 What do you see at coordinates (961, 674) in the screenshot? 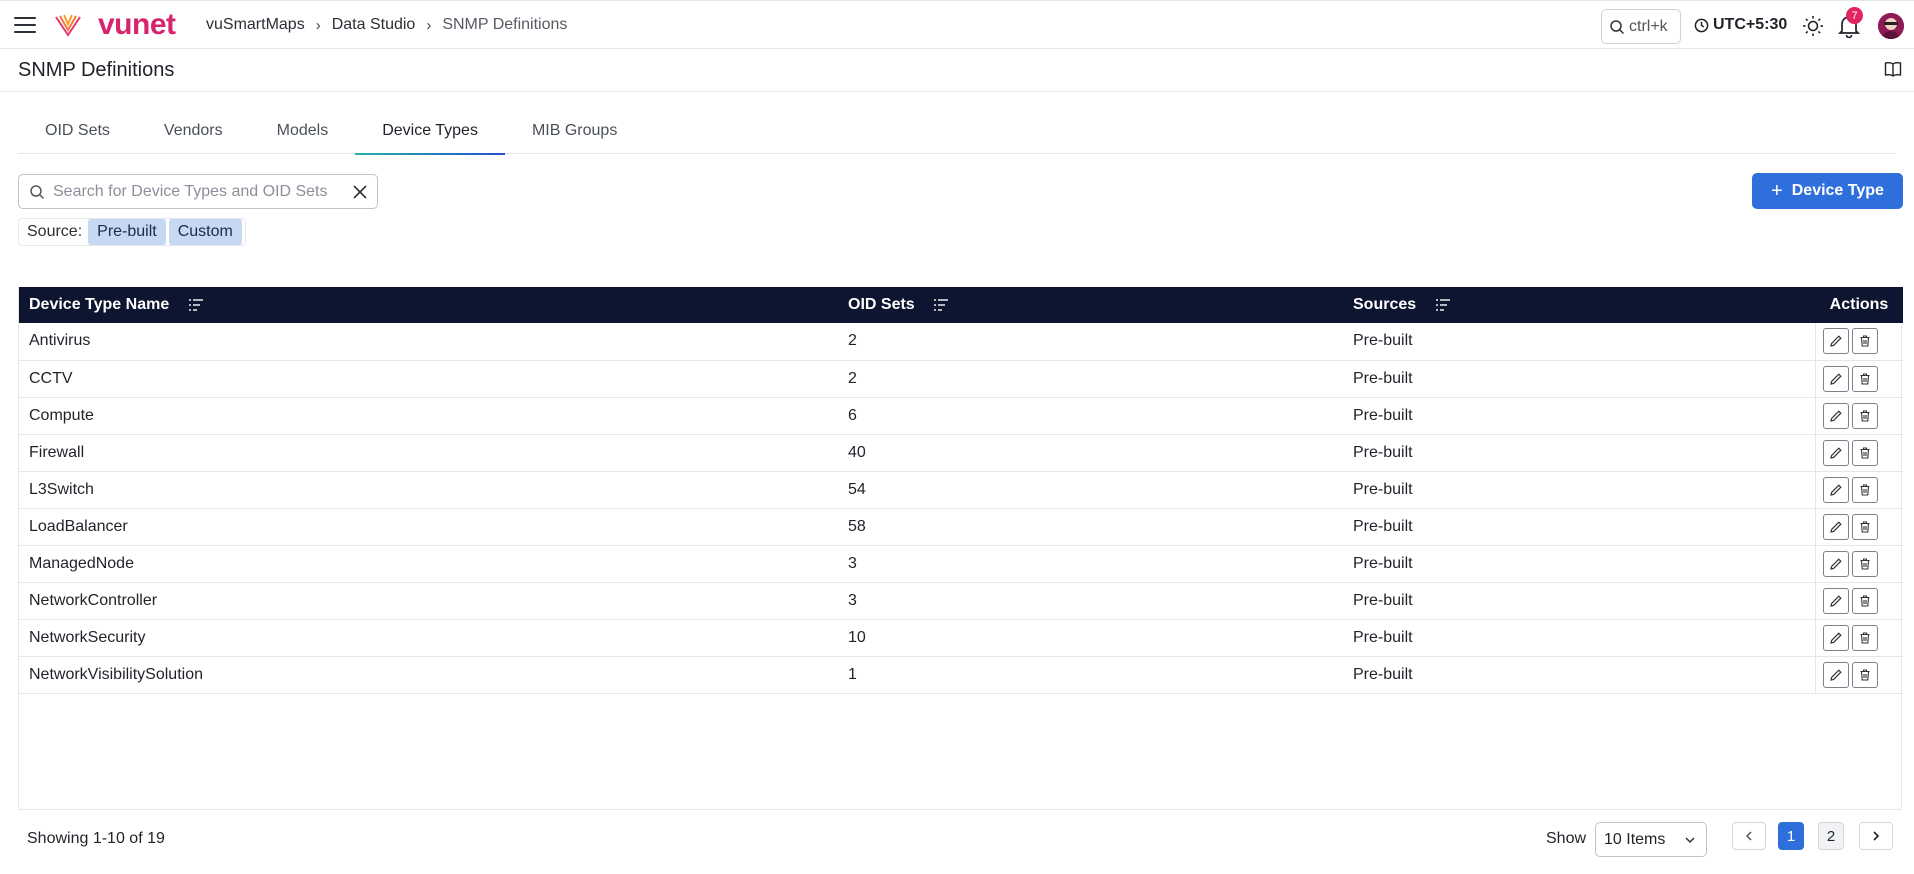
I see `table-row: NetworkVisibilitySolution 1 Pre-built` at bounding box center [961, 674].